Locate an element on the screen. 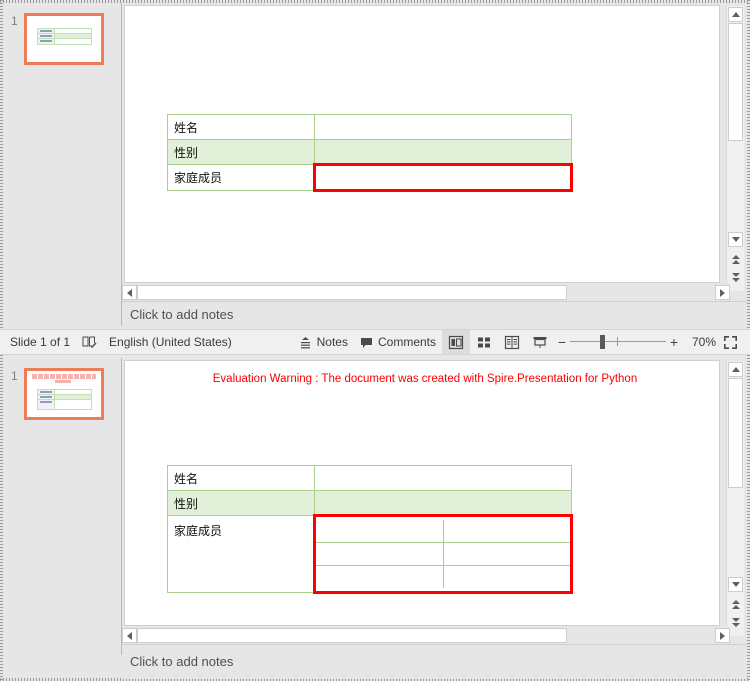 The height and width of the screenshot is (681, 750). normal-view-button is located at coordinates (456, 342).